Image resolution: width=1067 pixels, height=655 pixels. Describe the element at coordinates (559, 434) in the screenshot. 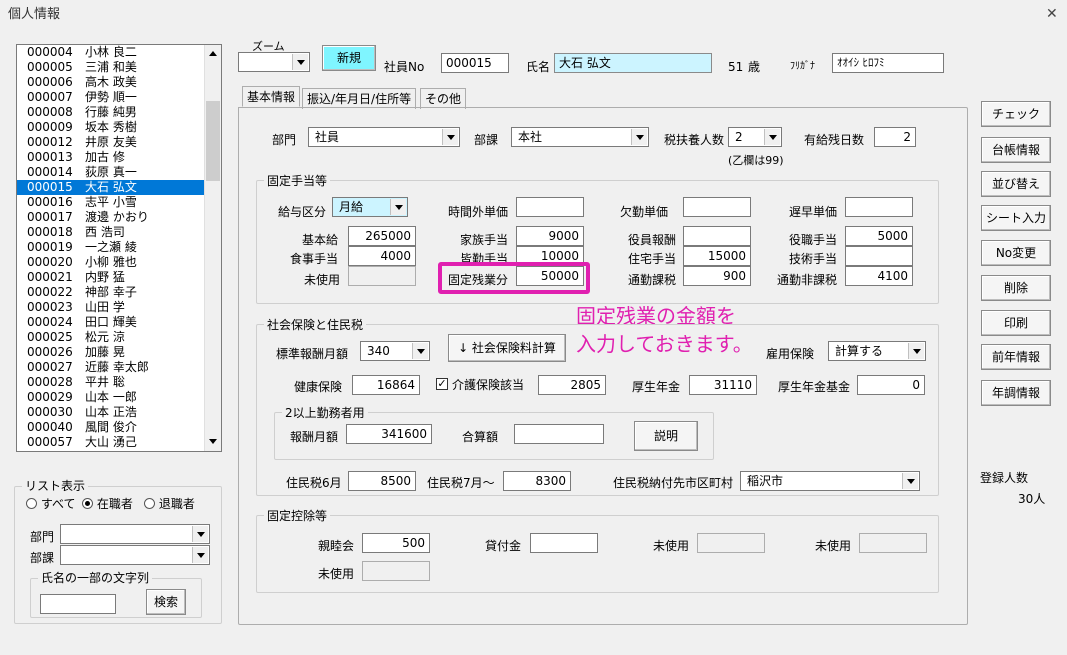

I see `total-field` at that location.